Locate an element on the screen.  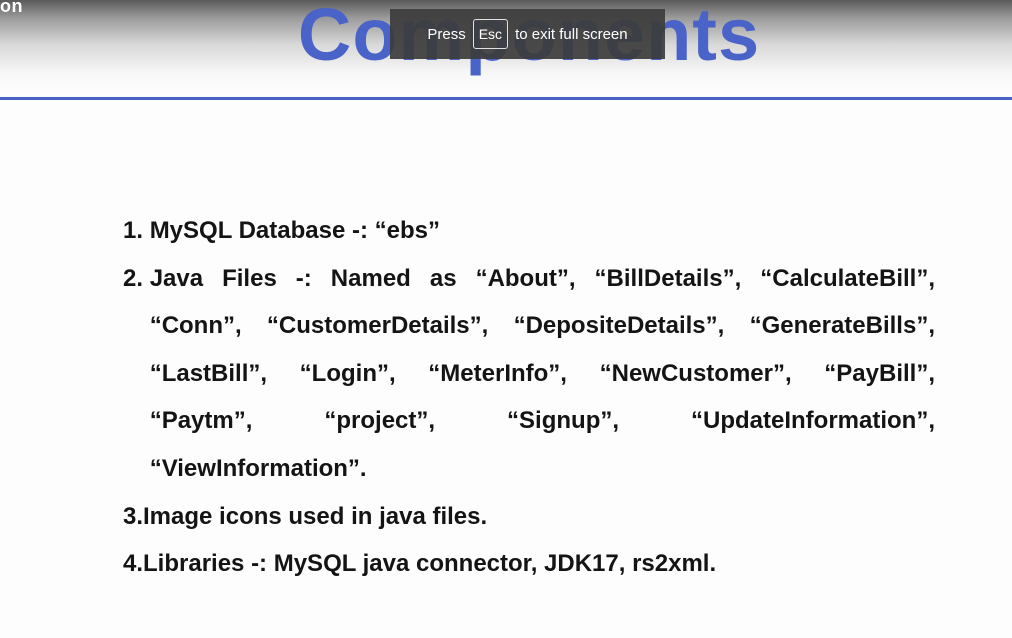
list-item-number: 2. is located at coordinates (136, 278).